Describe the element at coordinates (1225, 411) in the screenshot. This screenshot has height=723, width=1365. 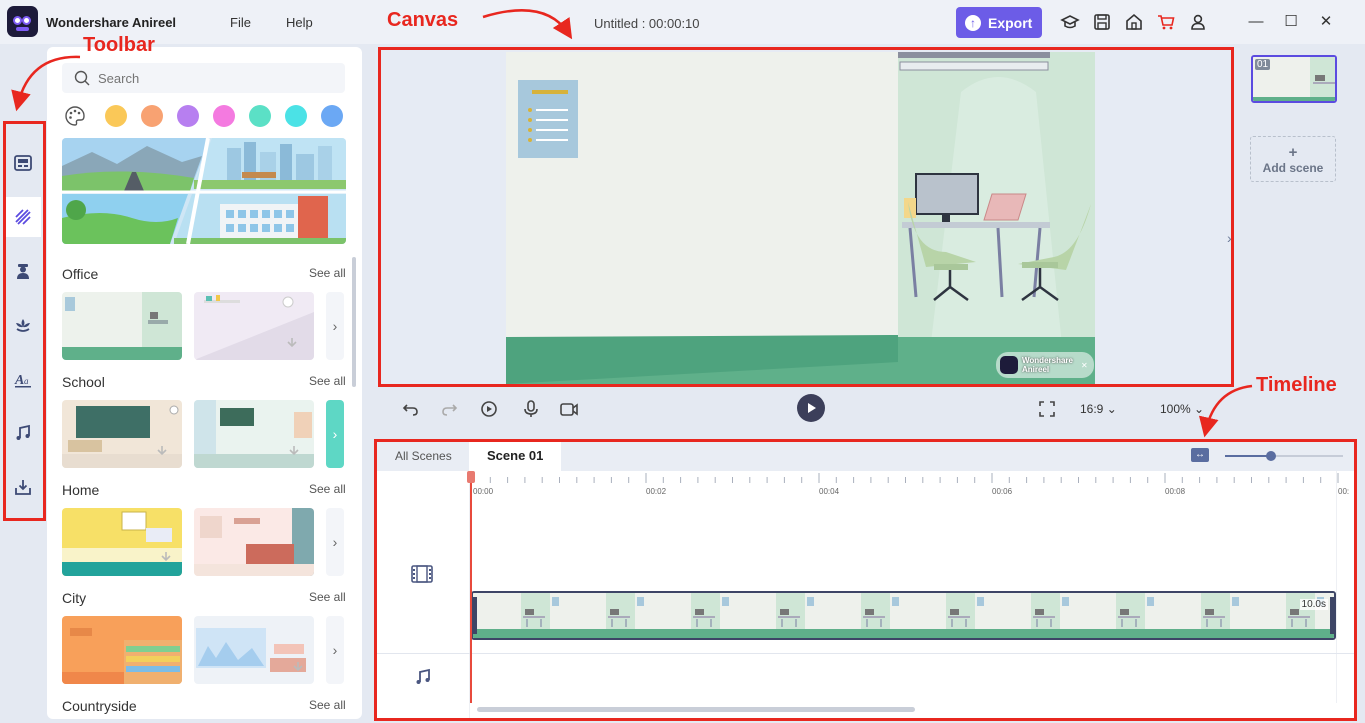
I see `timeline-arrow` at that location.